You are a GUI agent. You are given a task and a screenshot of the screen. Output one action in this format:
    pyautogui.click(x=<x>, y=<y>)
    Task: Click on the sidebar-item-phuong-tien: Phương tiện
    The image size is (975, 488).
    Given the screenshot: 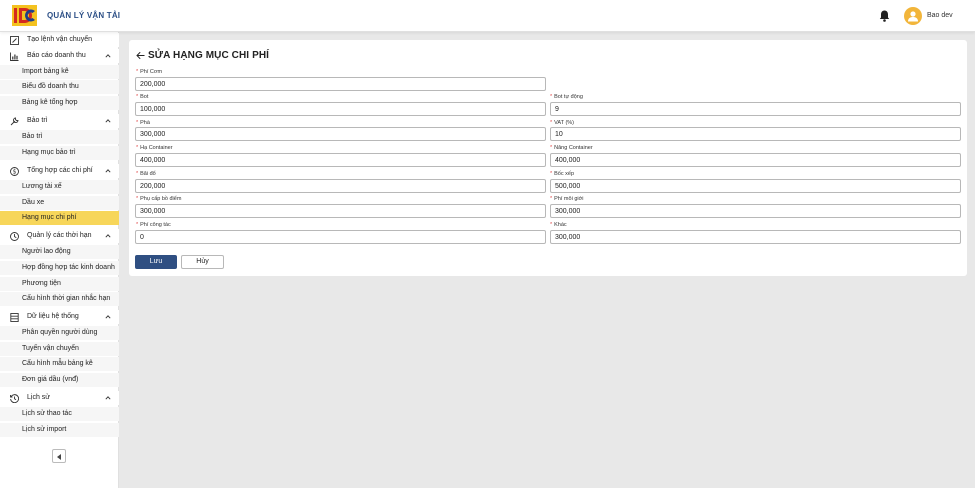 What is the action you would take?
    pyautogui.click(x=59, y=284)
    